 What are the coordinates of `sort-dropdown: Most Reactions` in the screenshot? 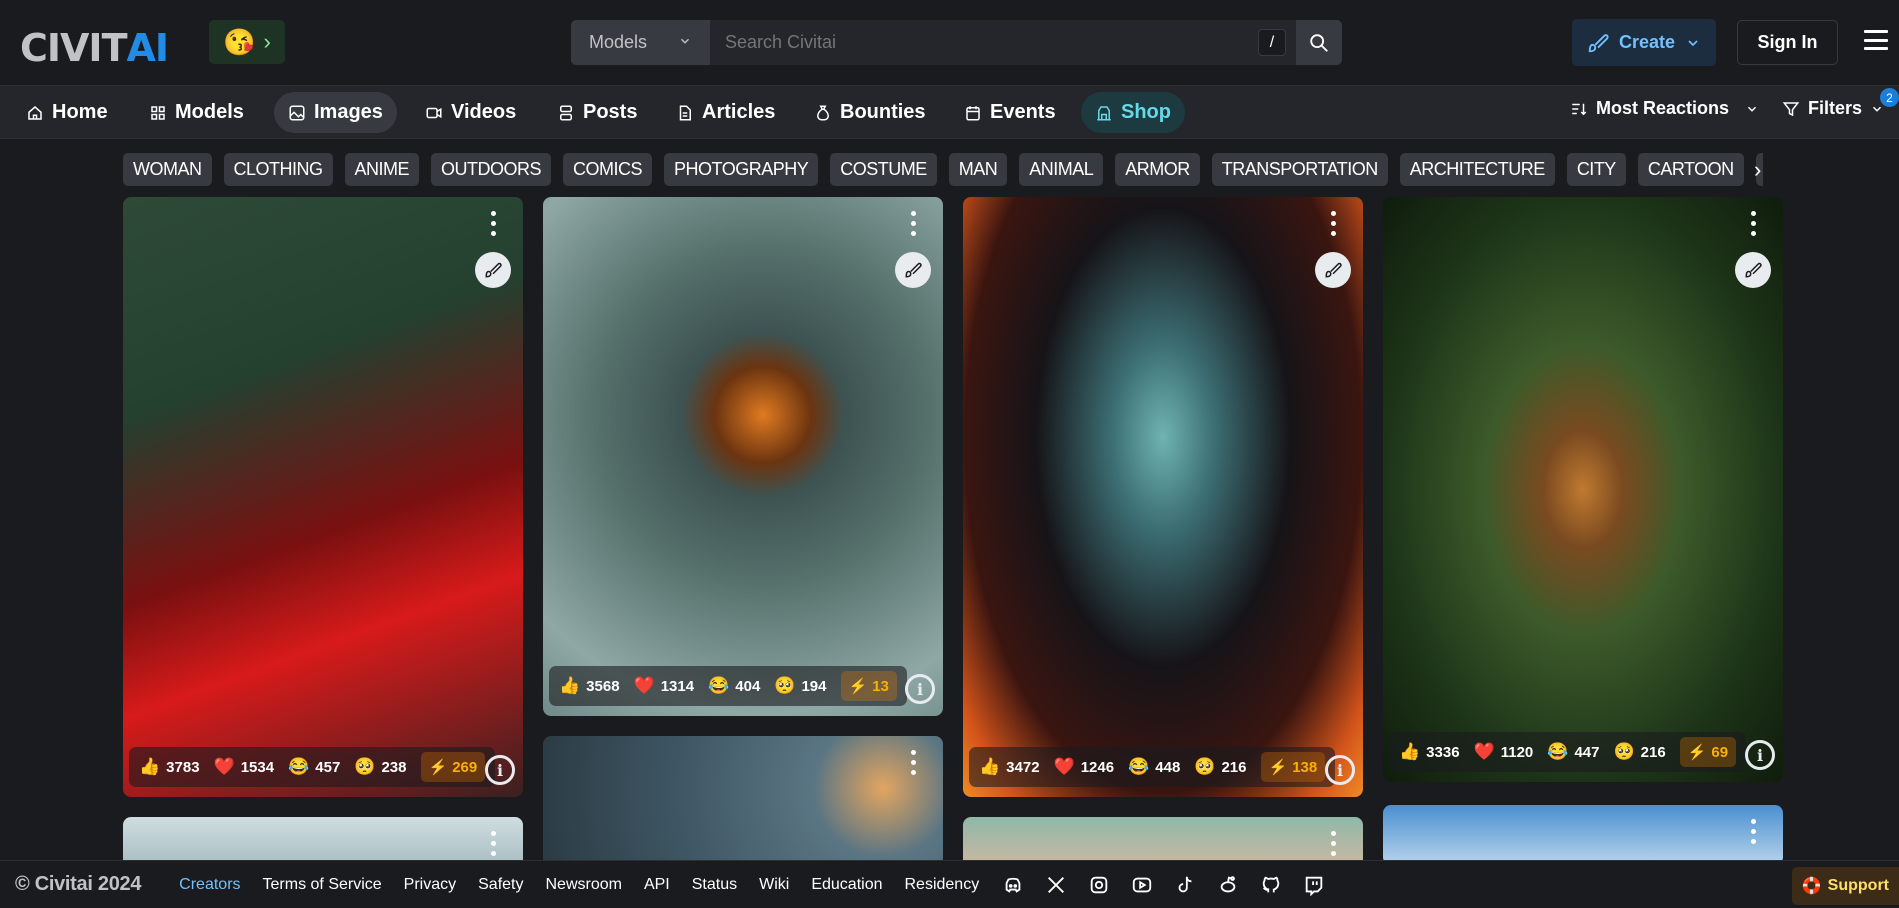 It's located at (1664, 108).